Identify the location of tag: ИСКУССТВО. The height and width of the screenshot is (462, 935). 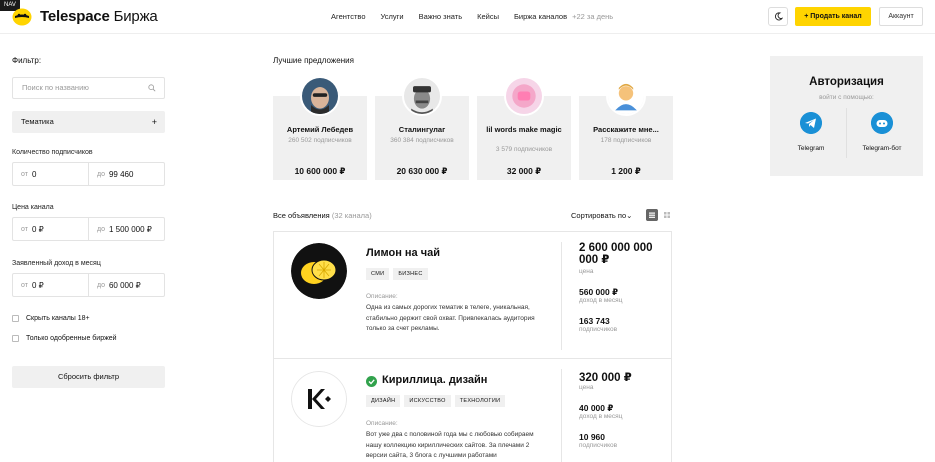
(427, 401).